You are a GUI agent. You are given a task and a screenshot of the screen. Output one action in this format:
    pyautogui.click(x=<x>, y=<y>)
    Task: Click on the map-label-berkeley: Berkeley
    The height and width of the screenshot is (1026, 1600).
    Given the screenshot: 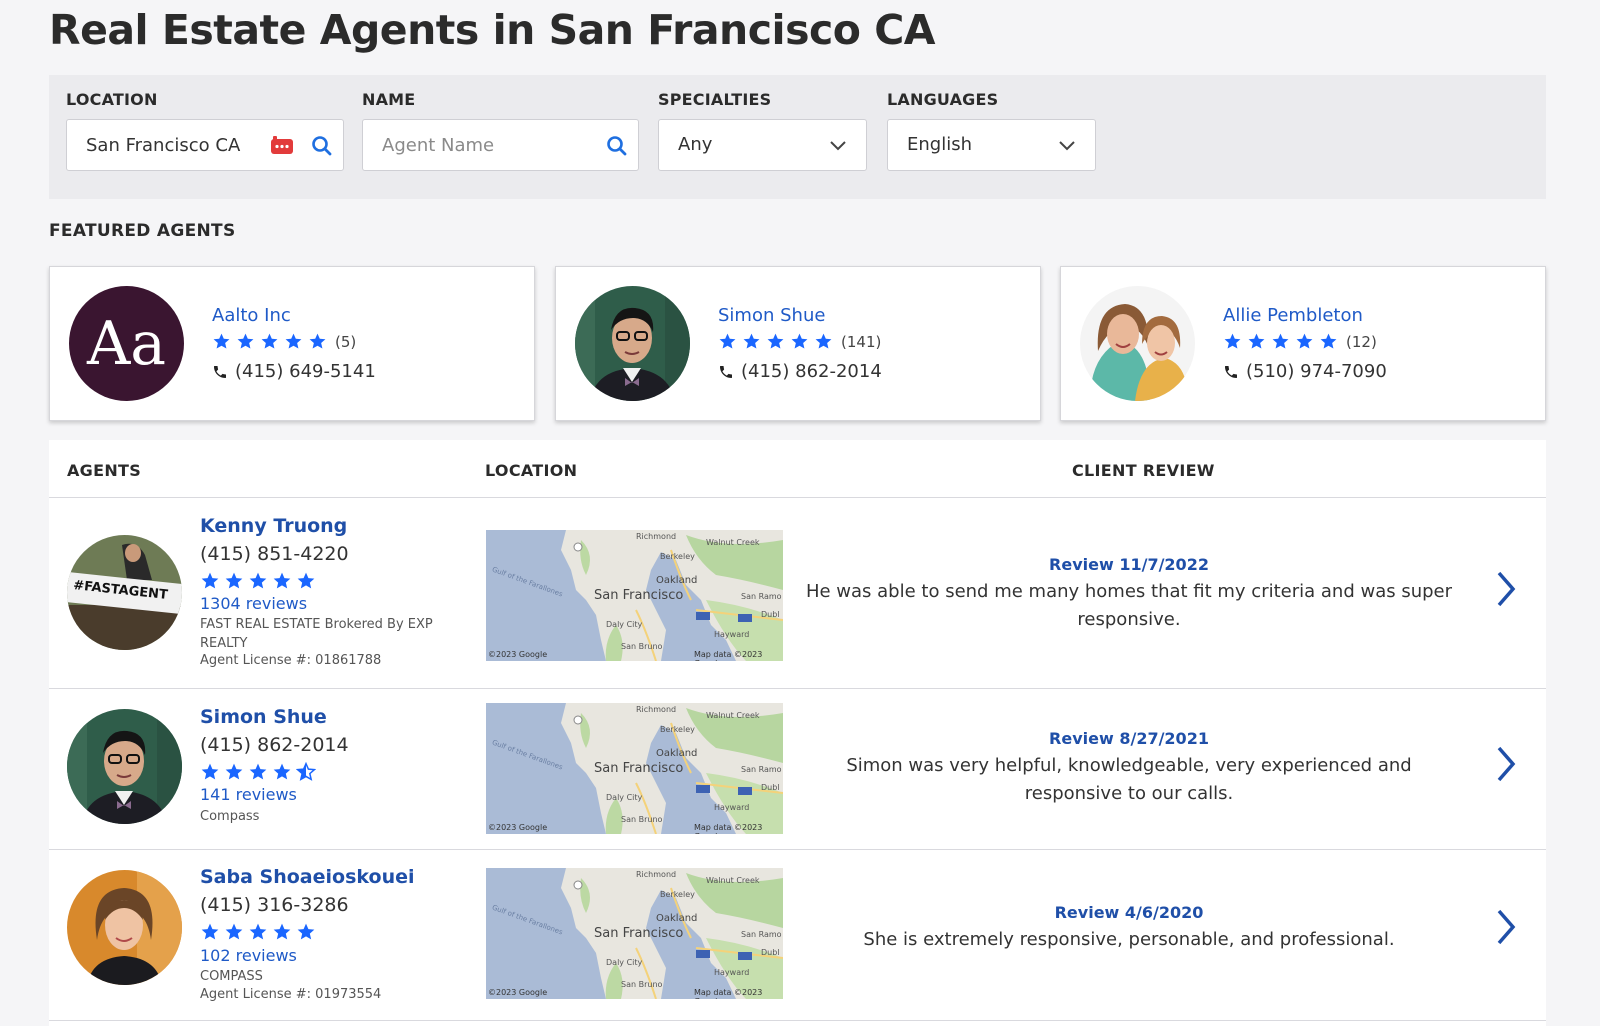 What is the action you would take?
    pyautogui.click(x=677, y=729)
    